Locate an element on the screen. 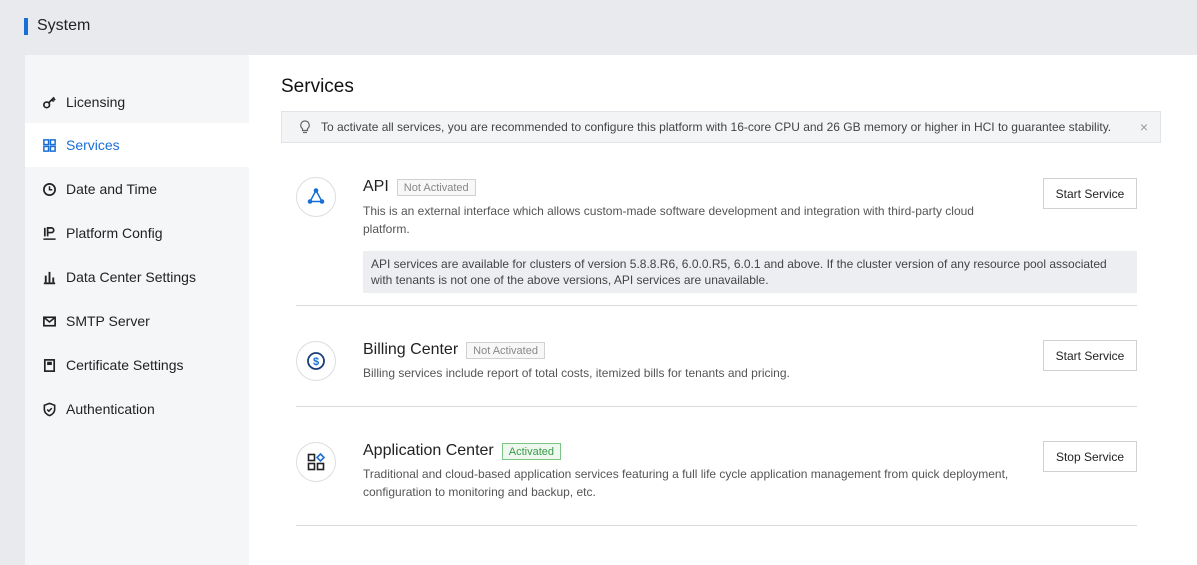 Image resolution: width=1197 pixels, height=565 pixels. mail-icon is located at coordinates (49, 321).